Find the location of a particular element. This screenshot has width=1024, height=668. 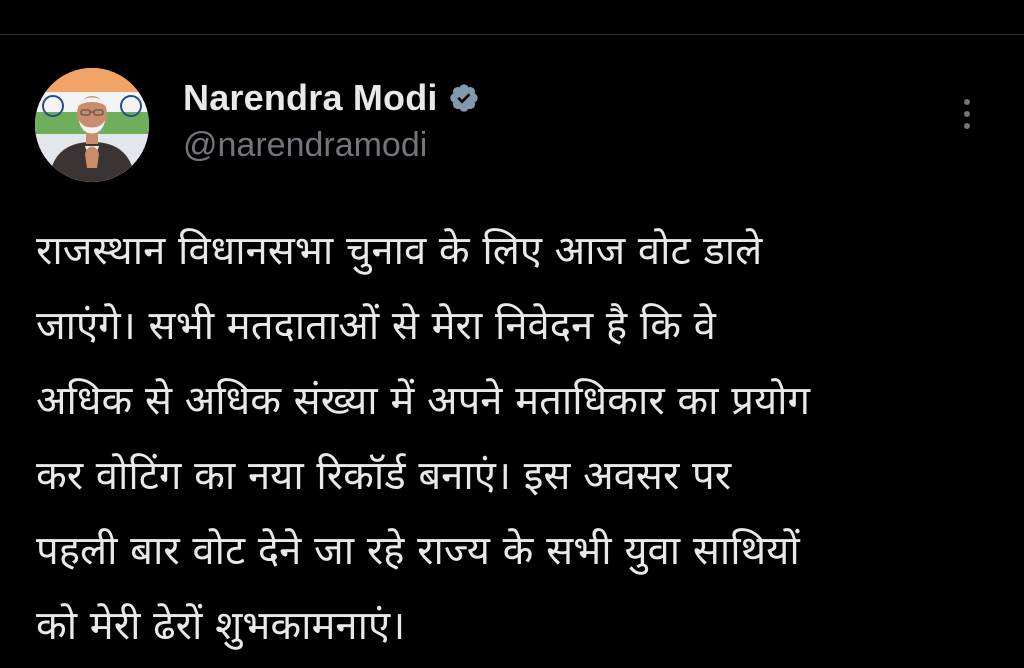

more-options-button is located at coordinates (967, 114).